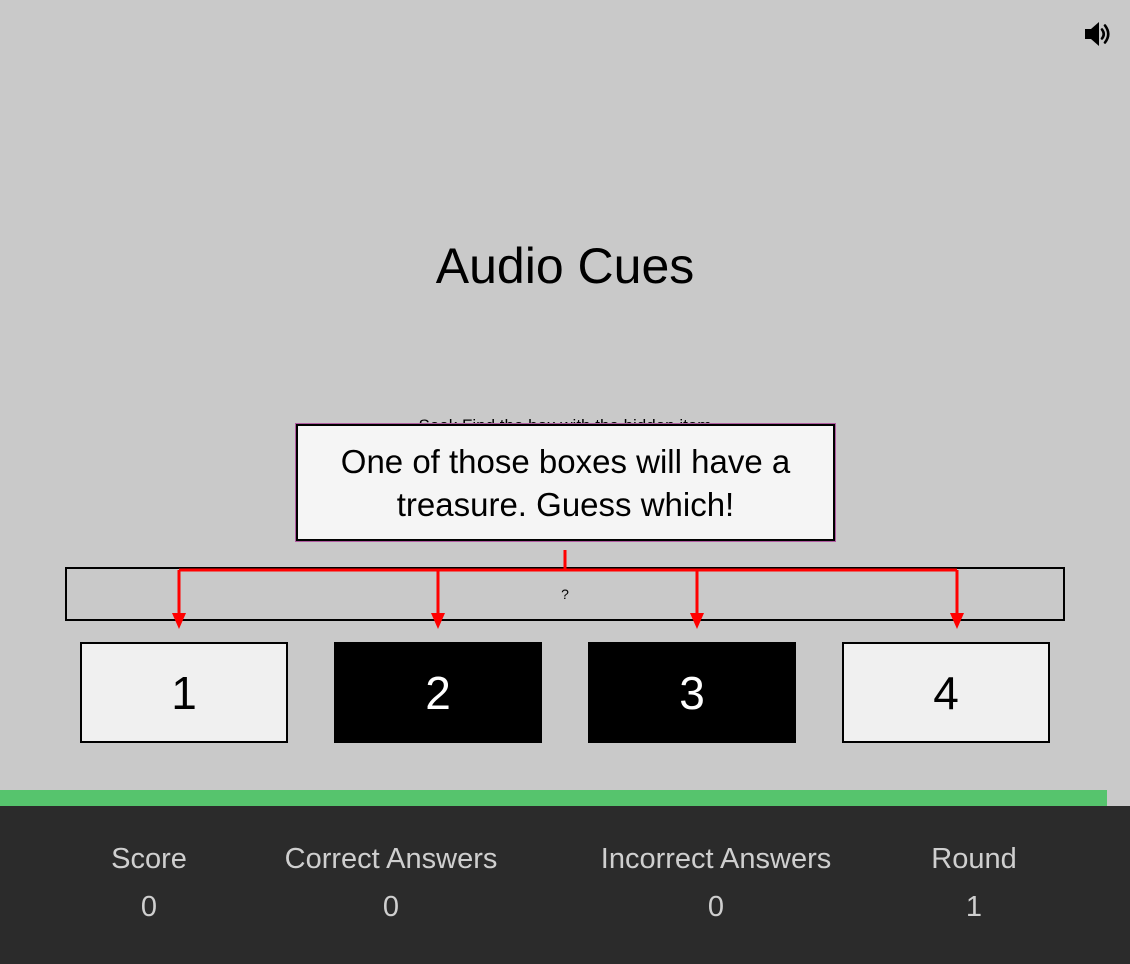  I want to click on box-4: 4, so click(946, 692).